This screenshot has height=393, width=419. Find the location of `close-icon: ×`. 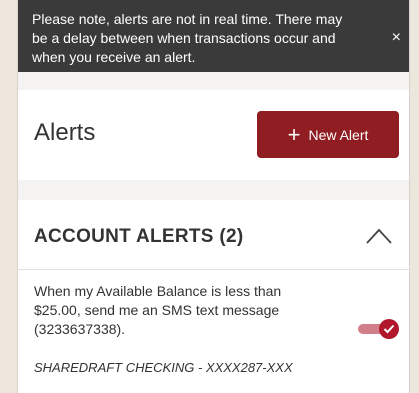

close-icon: × is located at coordinates (396, 38).